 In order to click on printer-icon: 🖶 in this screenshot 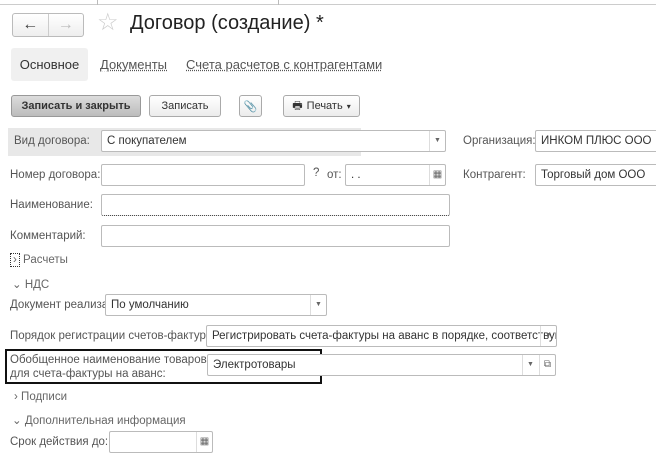, I will do `click(297, 105)`.